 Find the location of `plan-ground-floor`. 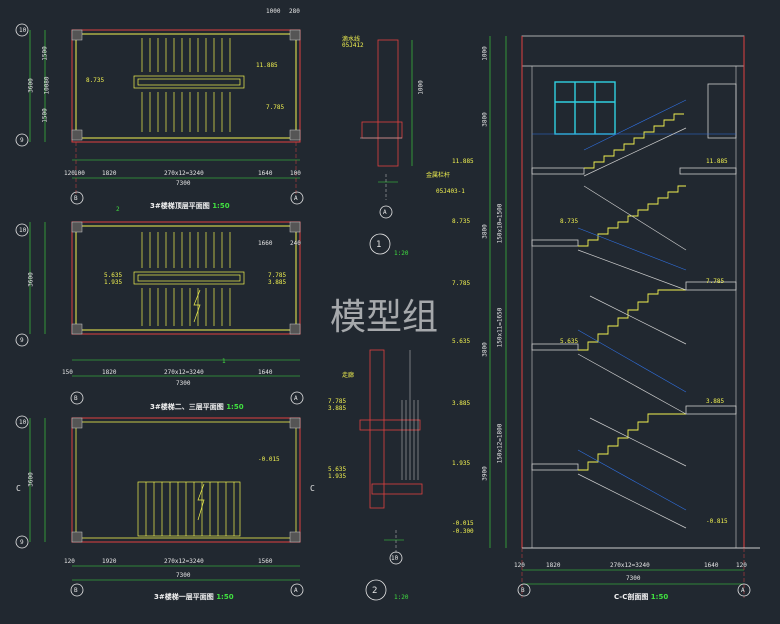

plan-ground-floor is located at coordinates (165, 499).